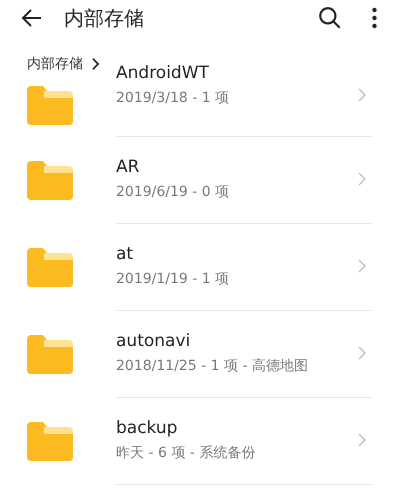 The width and height of the screenshot is (400, 500). Describe the element at coordinates (162, 72) in the screenshot. I see `folder-name: AndroidWT` at that location.